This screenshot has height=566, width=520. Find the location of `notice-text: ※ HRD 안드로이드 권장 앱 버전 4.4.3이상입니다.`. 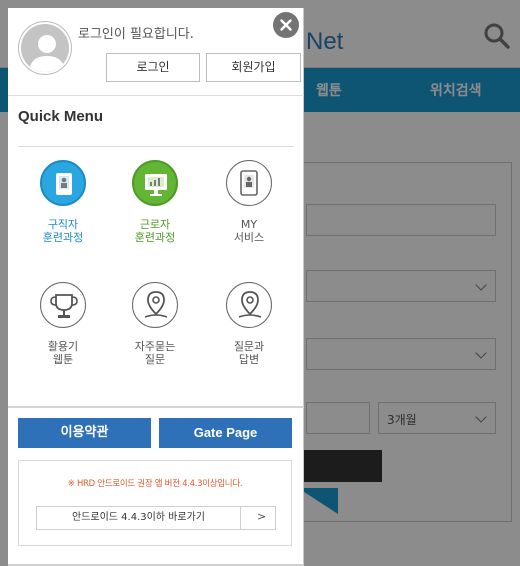

notice-text: ※ HRD 안드로이드 권장 앱 버전 4.4.3이상입니다. is located at coordinates (155, 484).